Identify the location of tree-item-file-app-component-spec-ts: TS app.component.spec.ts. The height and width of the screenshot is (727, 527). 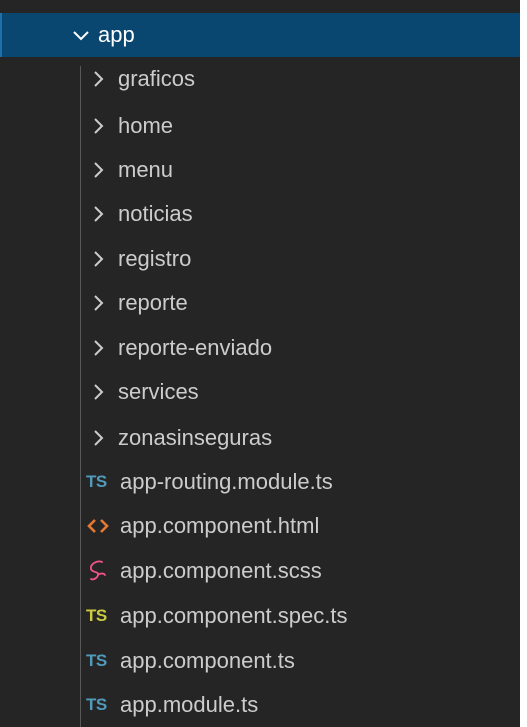
(260, 616).